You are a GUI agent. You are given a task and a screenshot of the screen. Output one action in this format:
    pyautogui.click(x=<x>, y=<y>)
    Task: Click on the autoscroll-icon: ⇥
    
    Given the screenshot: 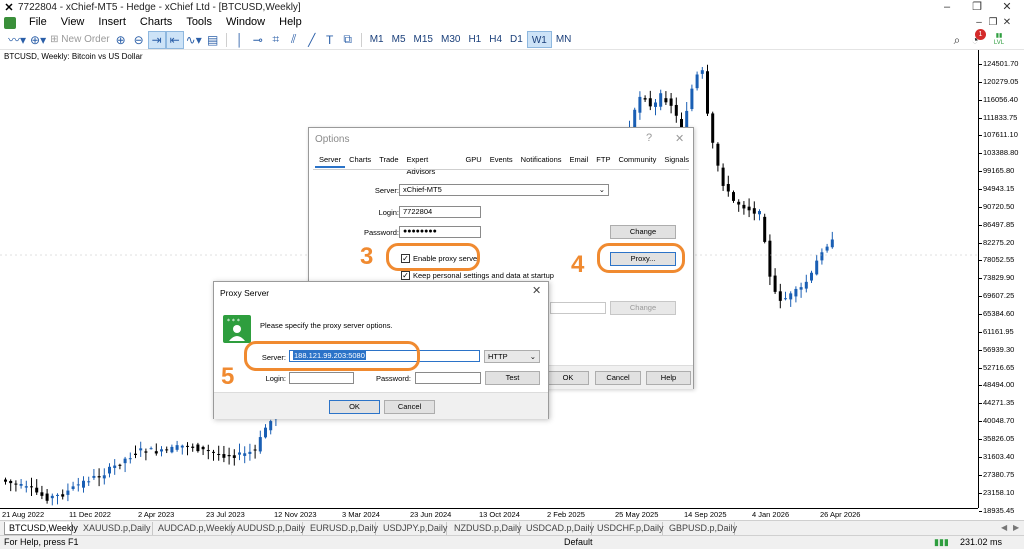 What is the action you would take?
    pyautogui.click(x=156, y=39)
    